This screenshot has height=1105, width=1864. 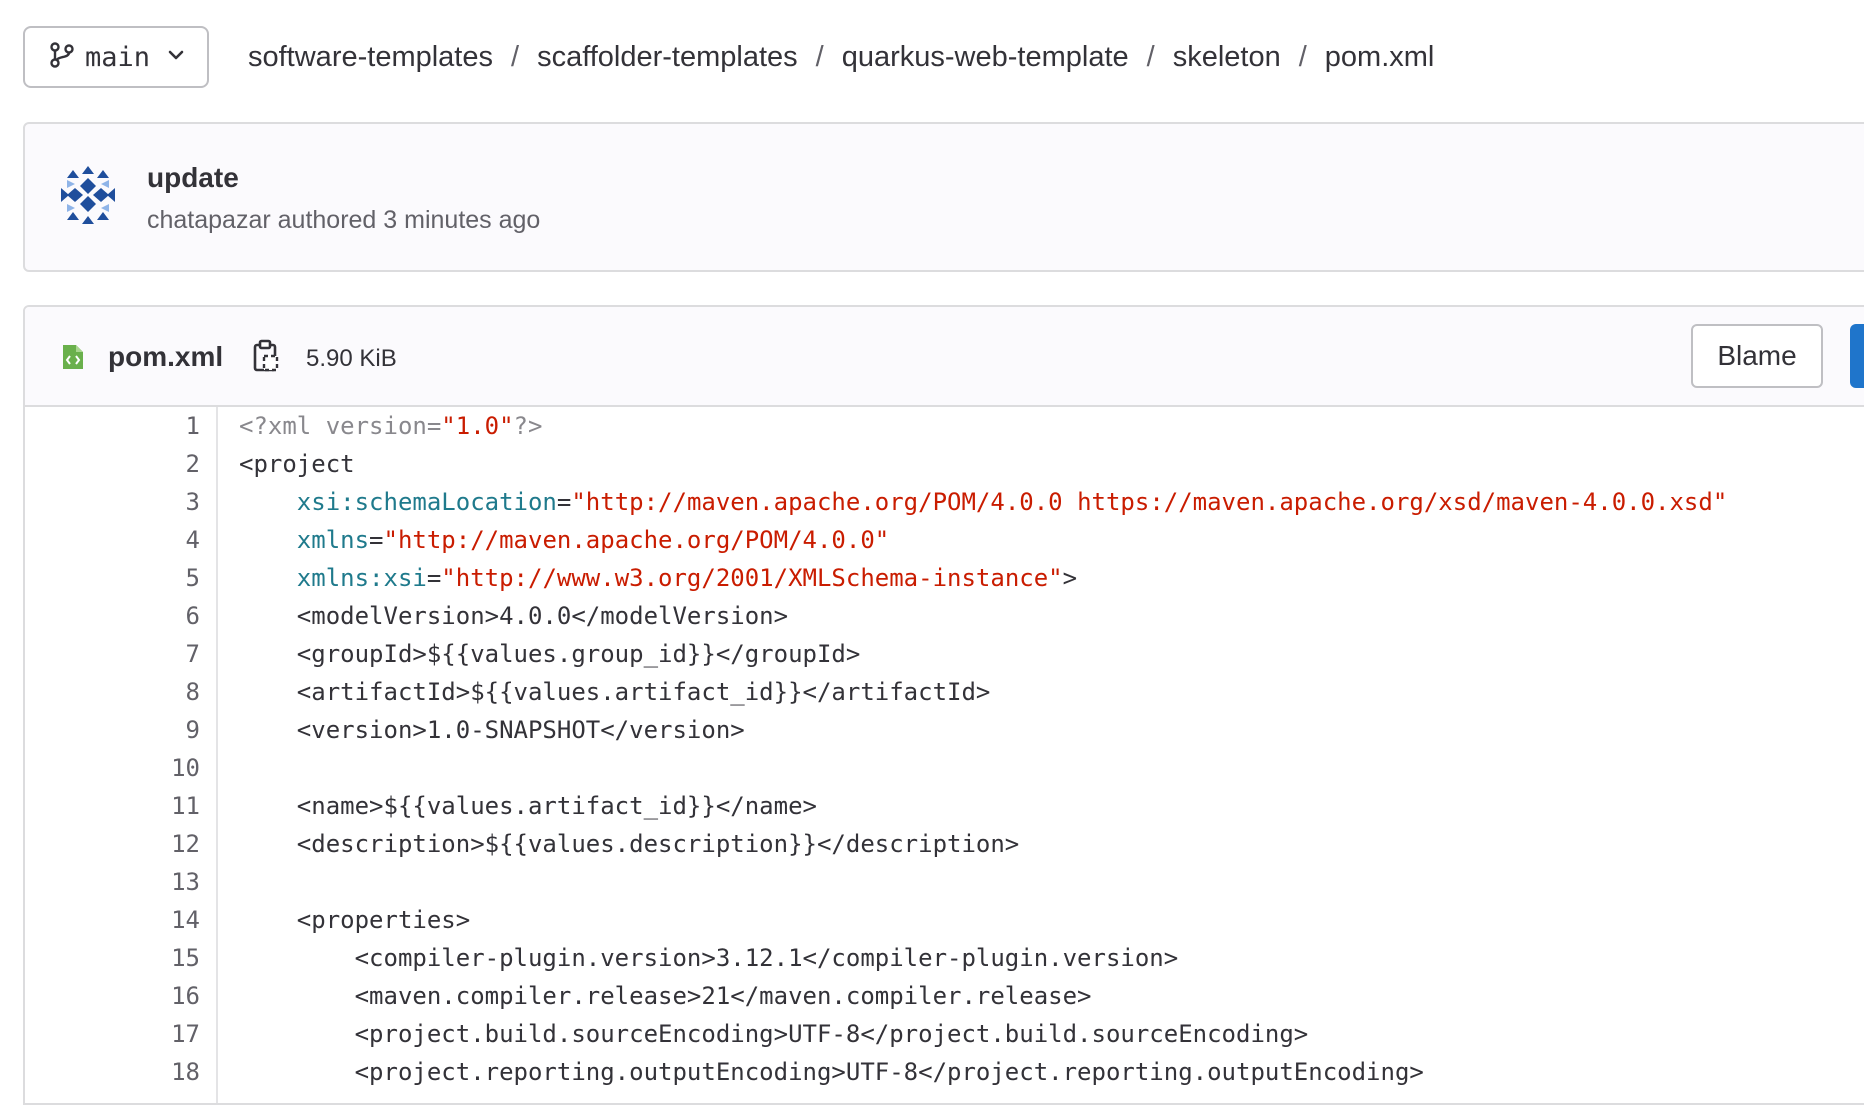 I want to click on code-token: <project, so click(x=297, y=464).